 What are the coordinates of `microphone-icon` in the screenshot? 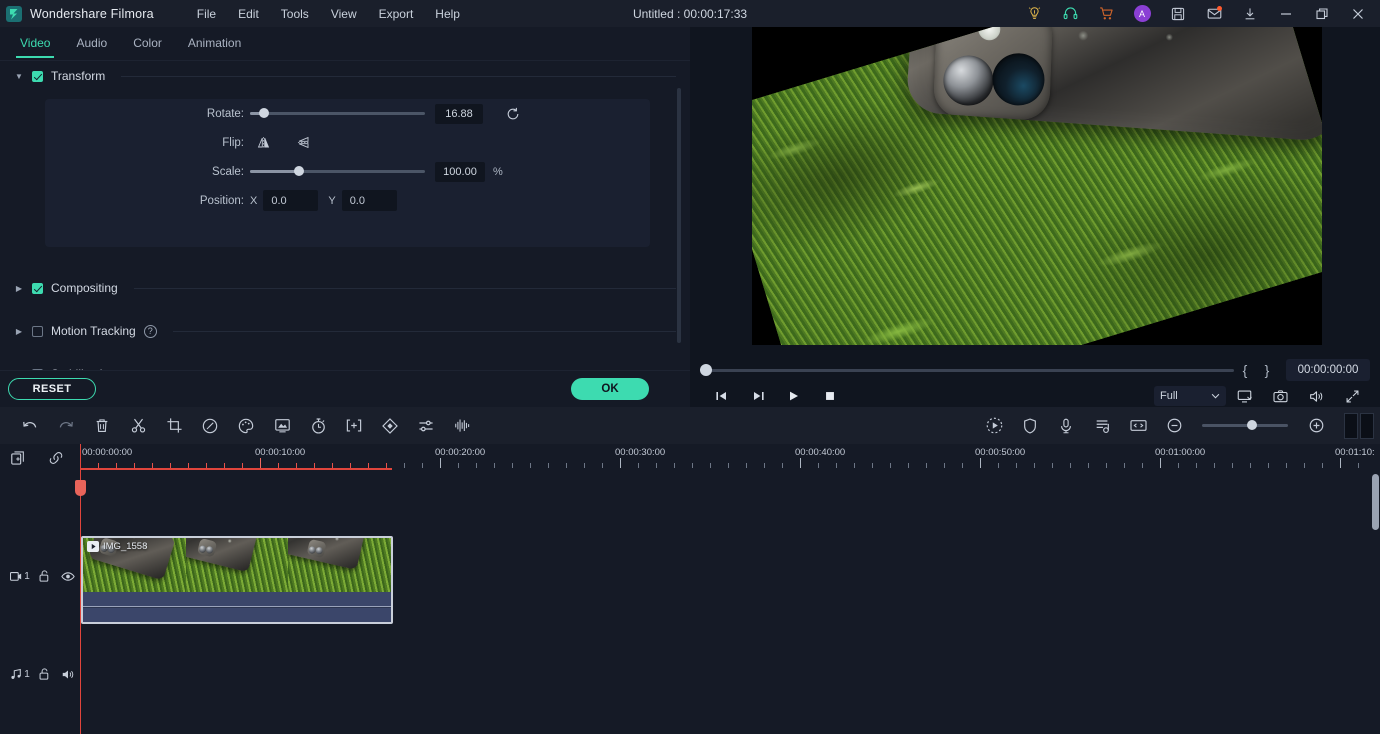 It's located at (1066, 425).